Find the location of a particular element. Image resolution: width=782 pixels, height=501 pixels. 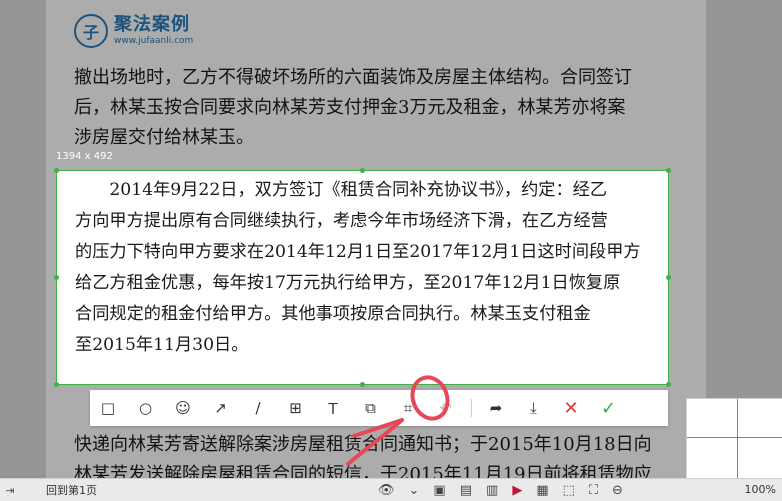

text-line: 涉房屋交付给林某玉。 is located at coordinates (164, 137).